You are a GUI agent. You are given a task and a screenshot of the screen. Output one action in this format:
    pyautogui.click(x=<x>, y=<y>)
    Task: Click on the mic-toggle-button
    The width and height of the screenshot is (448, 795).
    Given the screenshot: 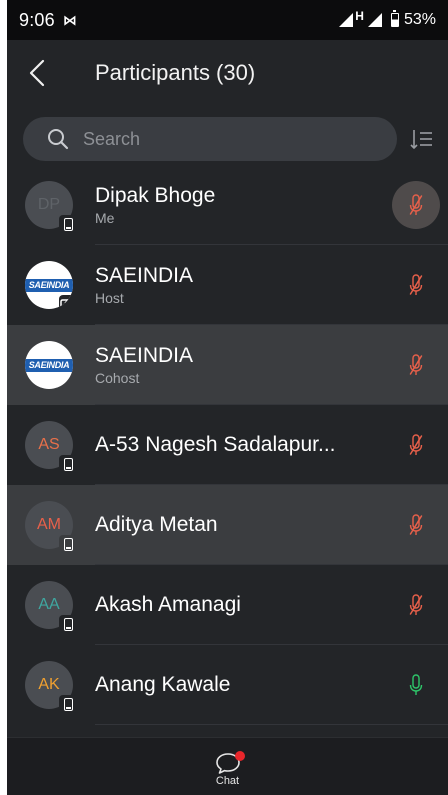 What is the action you would take?
    pyautogui.click(x=416, y=205)
    